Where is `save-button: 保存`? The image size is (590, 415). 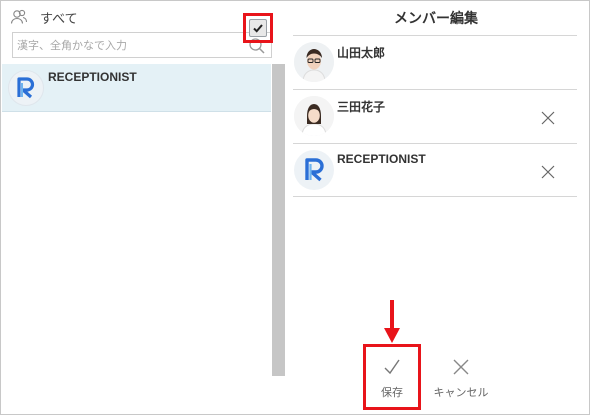
save-button: 保存 is located at coordinates (392, 379).